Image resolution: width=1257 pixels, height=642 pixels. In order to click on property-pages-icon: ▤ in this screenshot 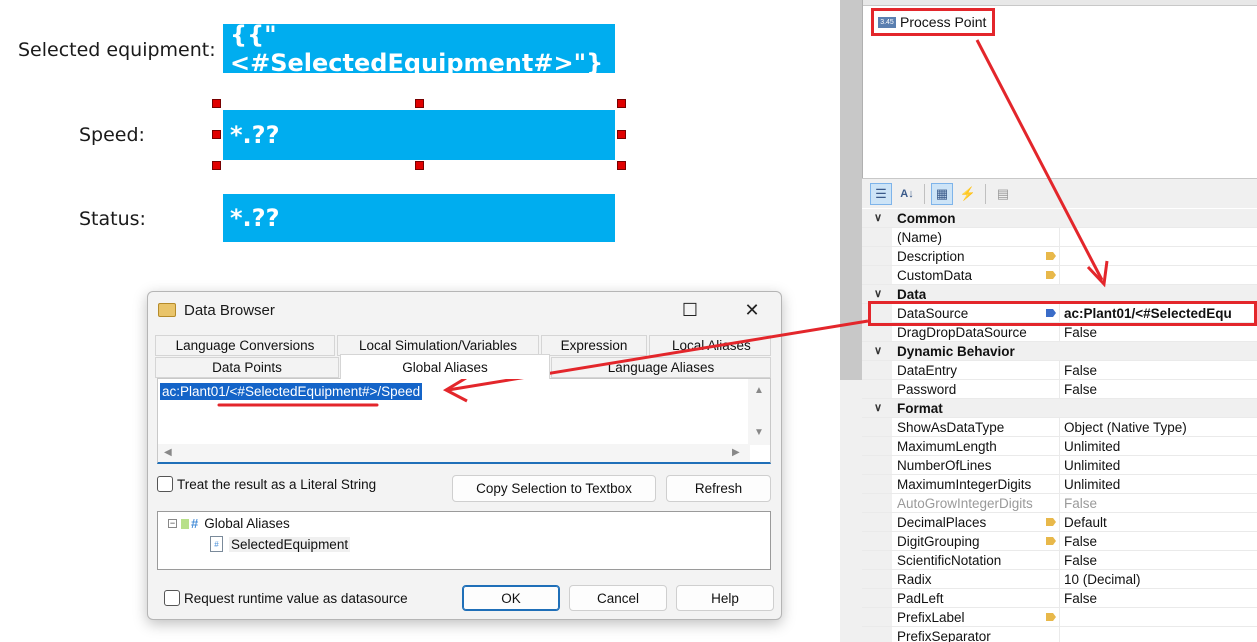, I will do `click(1003, 194)`.